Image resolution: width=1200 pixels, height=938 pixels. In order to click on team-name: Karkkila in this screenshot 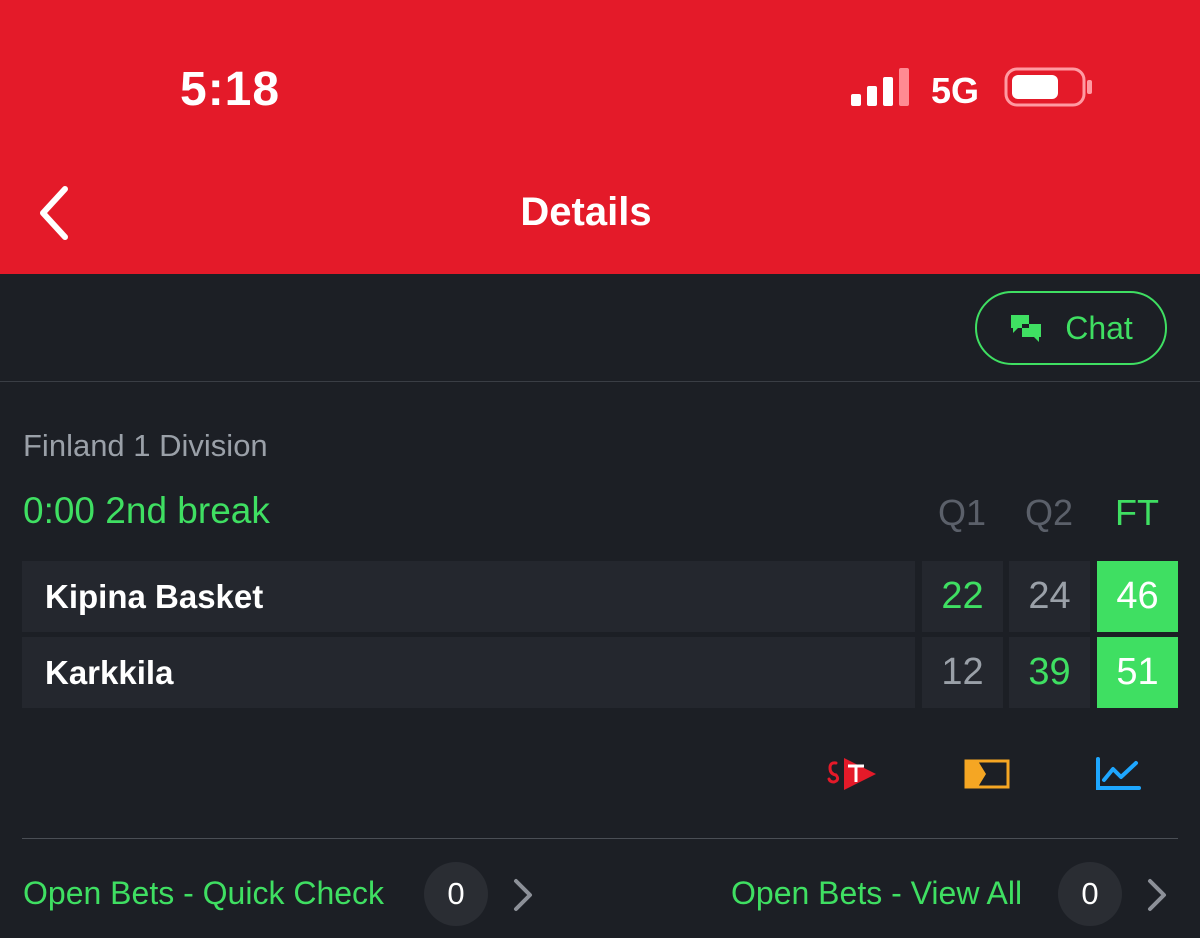, I will do `click(109, 672)`.